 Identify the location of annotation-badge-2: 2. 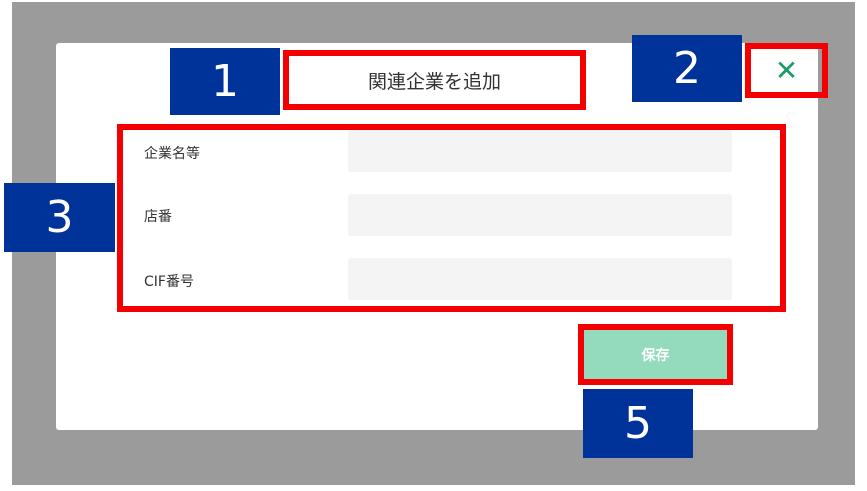
(687, 68).